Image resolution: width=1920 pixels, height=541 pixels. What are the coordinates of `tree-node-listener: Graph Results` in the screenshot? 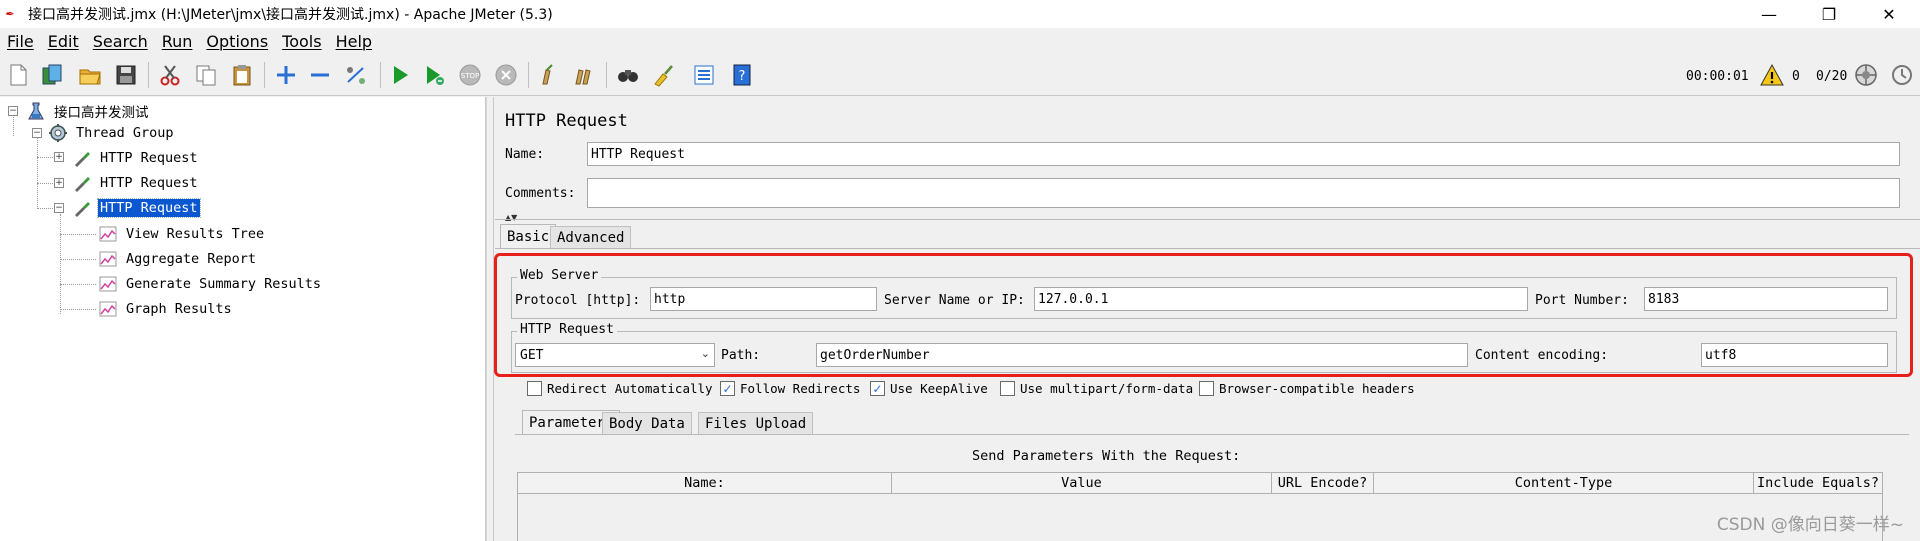 It's located at (166, 309).